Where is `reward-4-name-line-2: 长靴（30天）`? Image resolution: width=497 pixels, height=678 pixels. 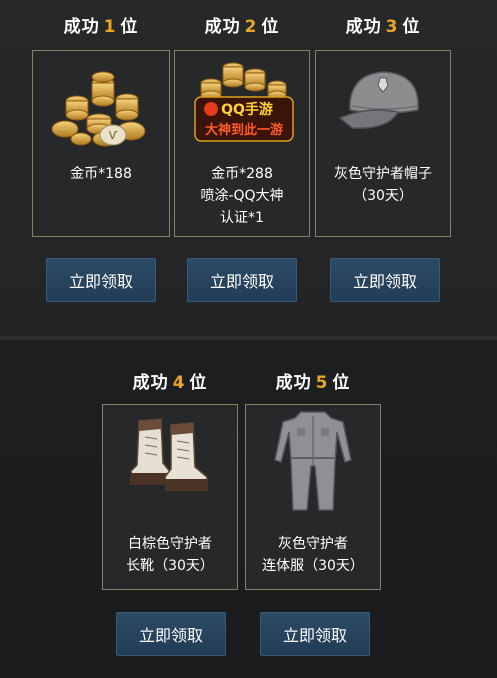
reward-4-name-line-2: 长靴（30天） is located at coordinates (170, 566).